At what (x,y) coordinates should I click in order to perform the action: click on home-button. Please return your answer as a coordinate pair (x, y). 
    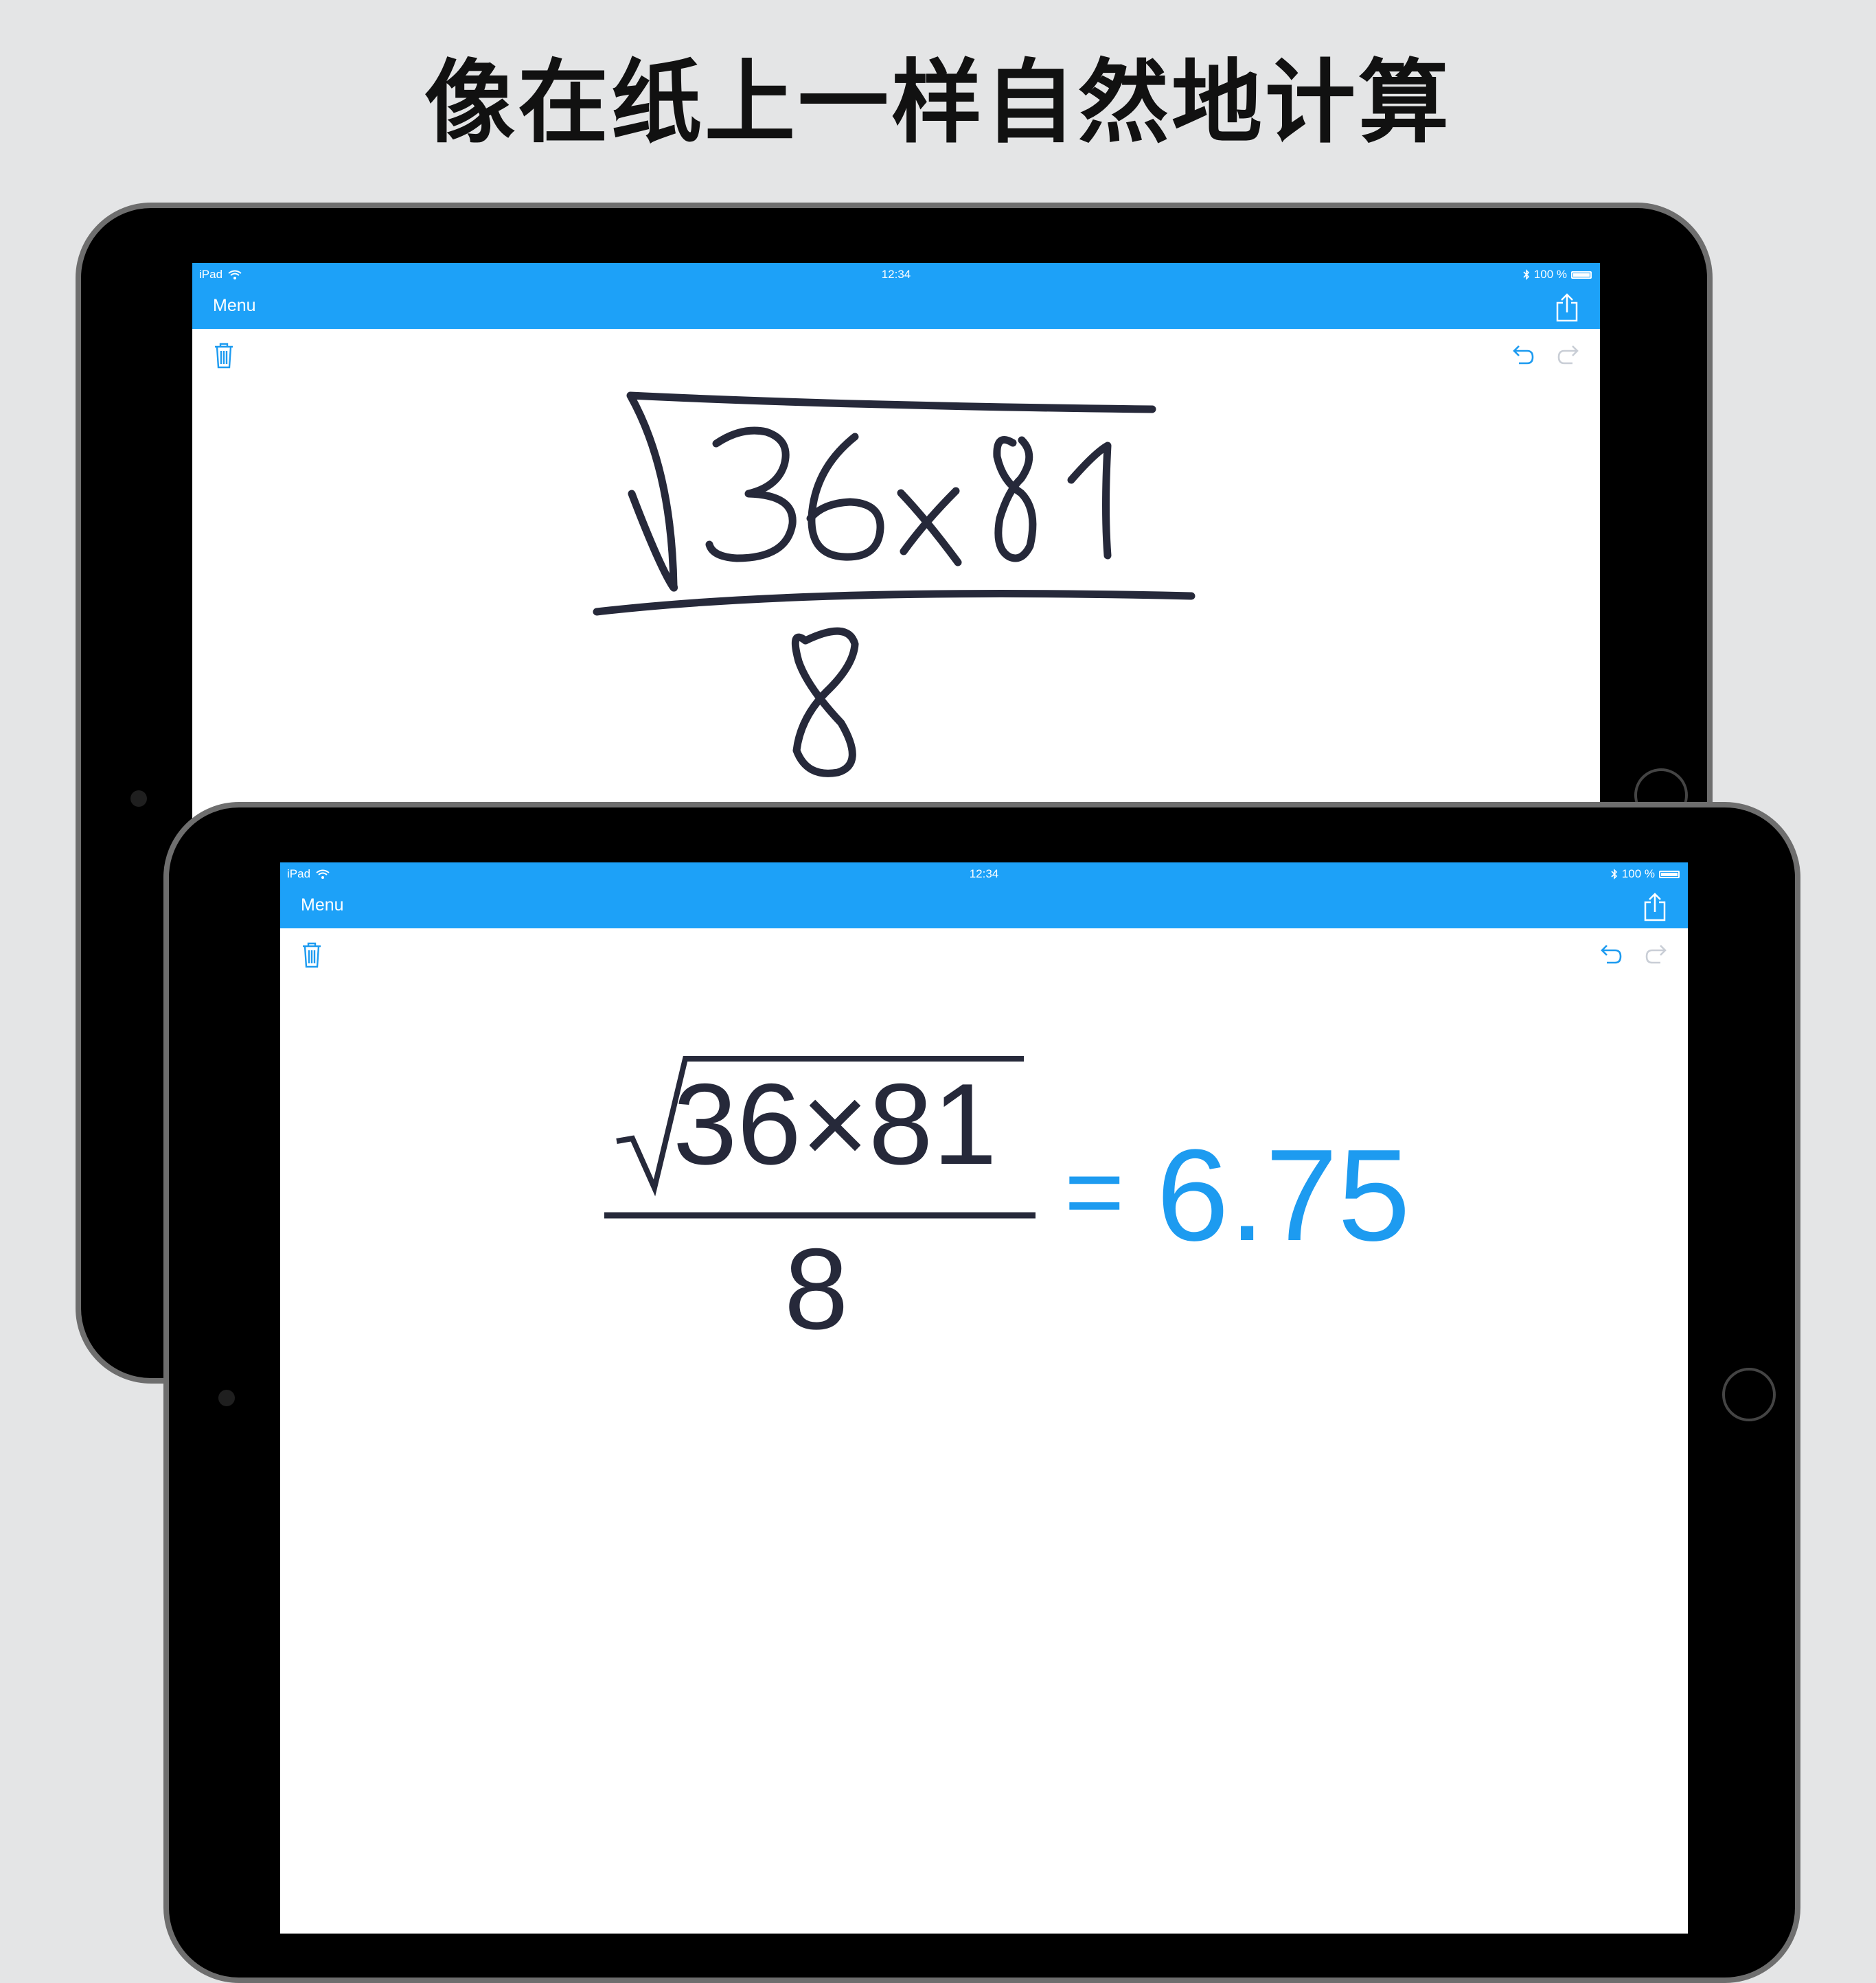
    Looking at the image, I should click on (1749, 1394).